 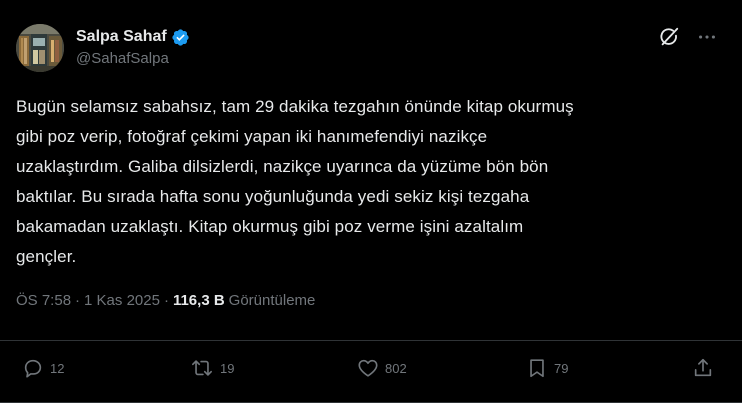 What do you see at coordinates (707, 37) in the screenshot?
I see `more-dots-icon` at bounding box center [707, 37].